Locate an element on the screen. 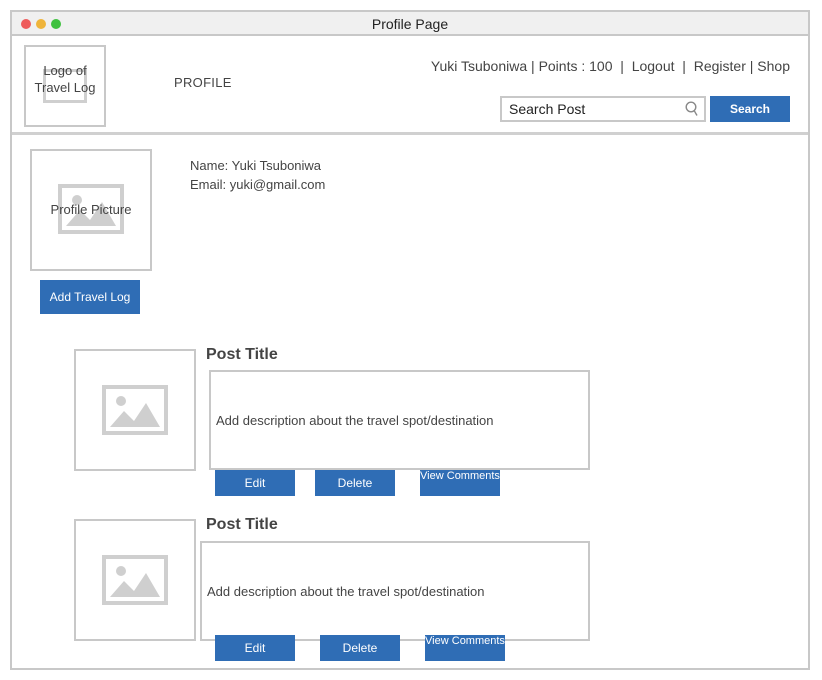 The image size is (822, 680). register-link: Register is located at coordinates (720, 66).